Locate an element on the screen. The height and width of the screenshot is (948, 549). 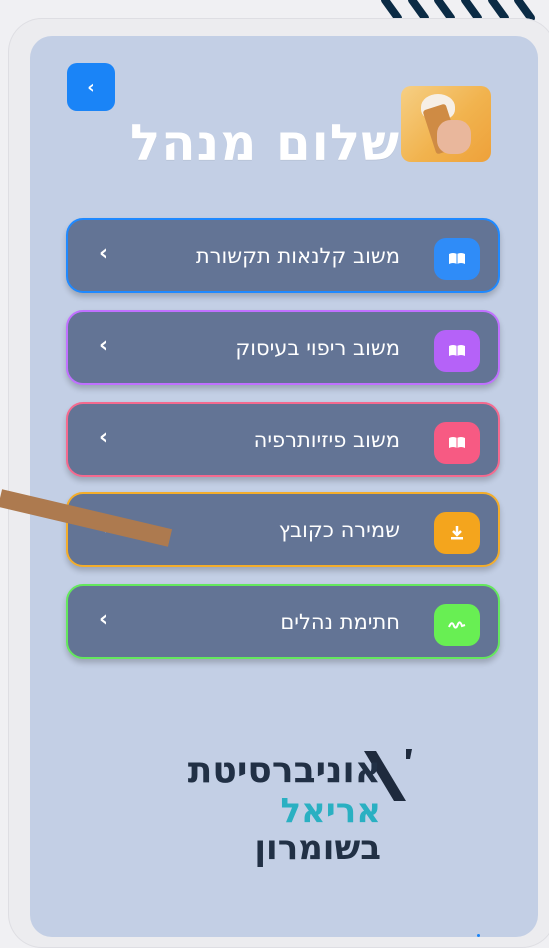
logo-line-2: אריאל is located at coordinates (330, 811).